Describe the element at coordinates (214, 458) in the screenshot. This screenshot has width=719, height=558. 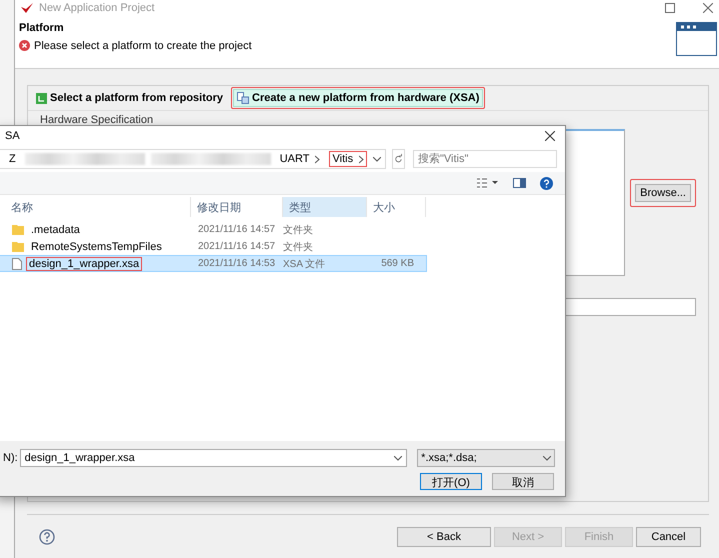
I see `filename-field: design_1_wrapper.xsa` at that location.